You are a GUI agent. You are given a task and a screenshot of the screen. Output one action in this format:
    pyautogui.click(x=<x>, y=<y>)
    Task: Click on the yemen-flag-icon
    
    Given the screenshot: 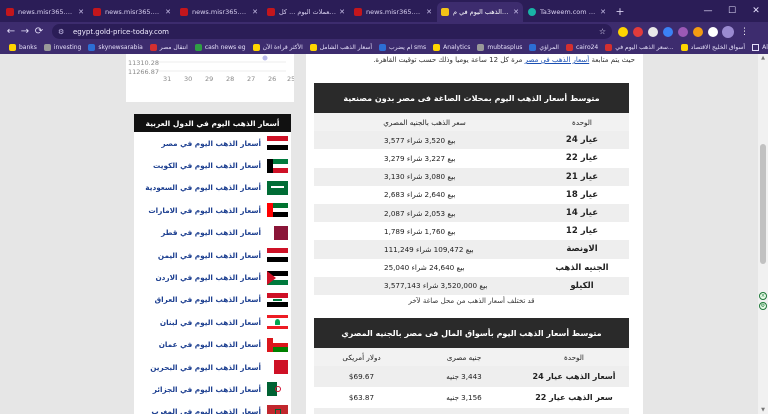 What is the action you would take?
    pyautogui.click(x=277, y=255)
    